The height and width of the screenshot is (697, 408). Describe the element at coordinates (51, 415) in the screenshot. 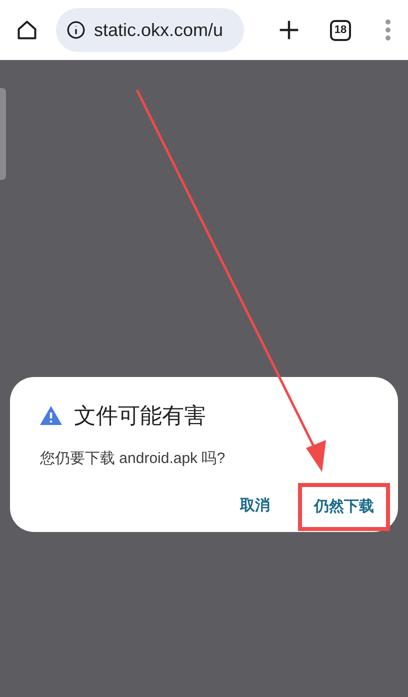

I see `warning-icon` at that location.